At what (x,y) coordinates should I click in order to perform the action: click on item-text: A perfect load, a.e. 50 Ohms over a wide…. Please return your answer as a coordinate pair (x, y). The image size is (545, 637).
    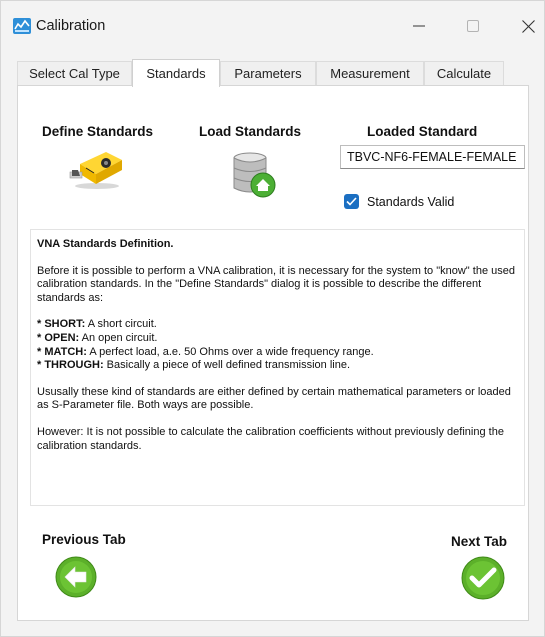
    Looking at the image, I should click on (230, 351).